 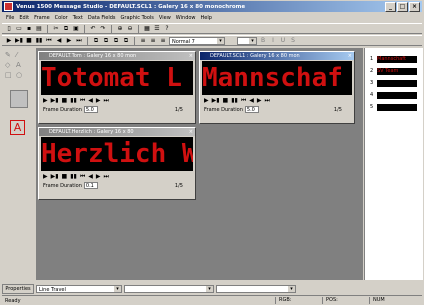 I want to click on menu-window: Window, so click(x=186, y=18).